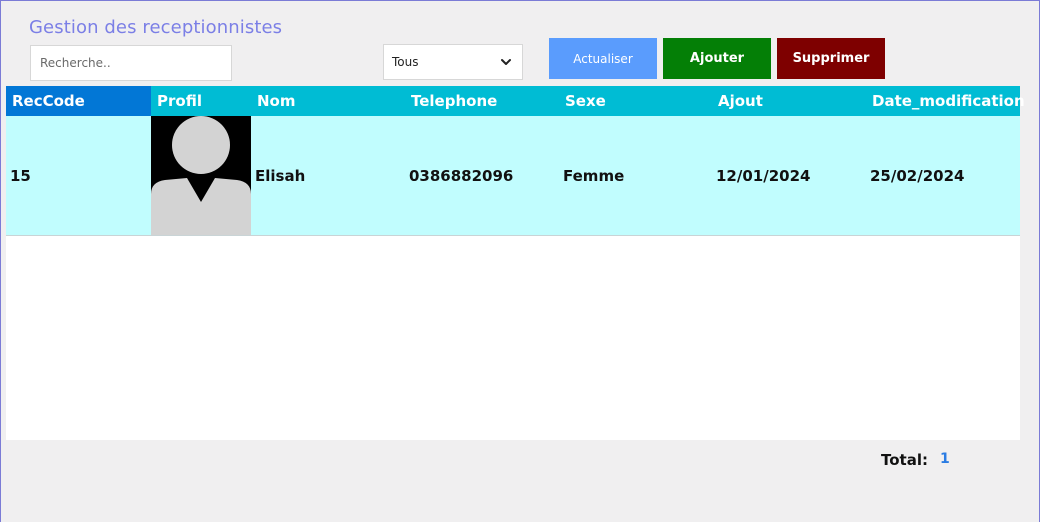 The image size is (1040, 522). I want to click on search-input, so click(131, 63).